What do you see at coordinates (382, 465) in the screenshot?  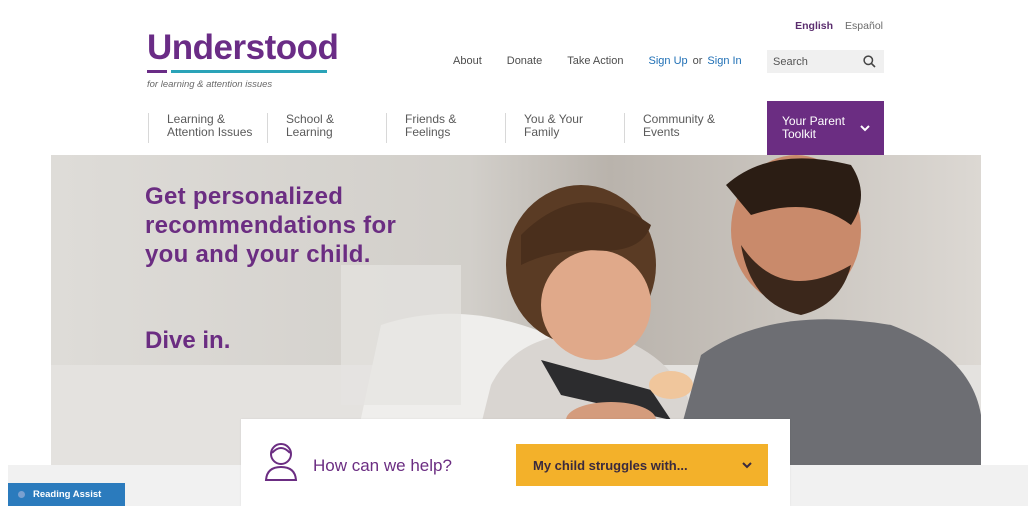 I see `help-prompt: How can we help?` at bounding box center [382, 465].